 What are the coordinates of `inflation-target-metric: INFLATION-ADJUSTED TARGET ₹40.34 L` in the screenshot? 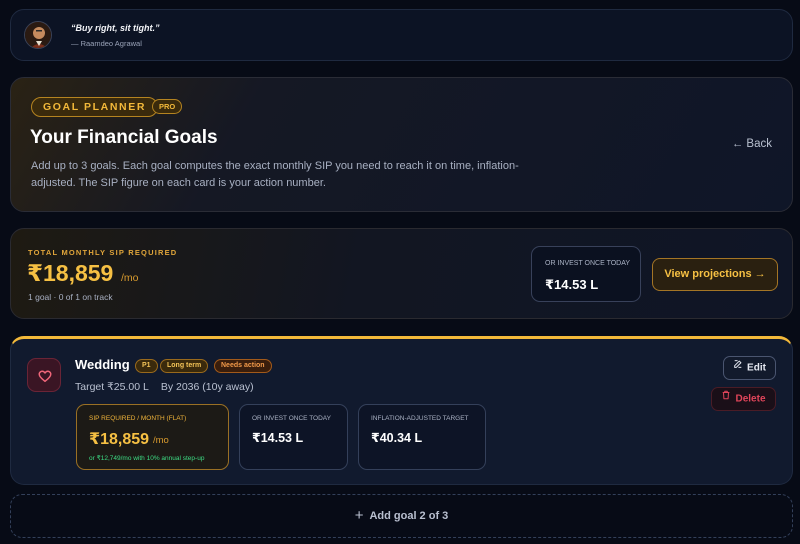 It's located at (422, 437).